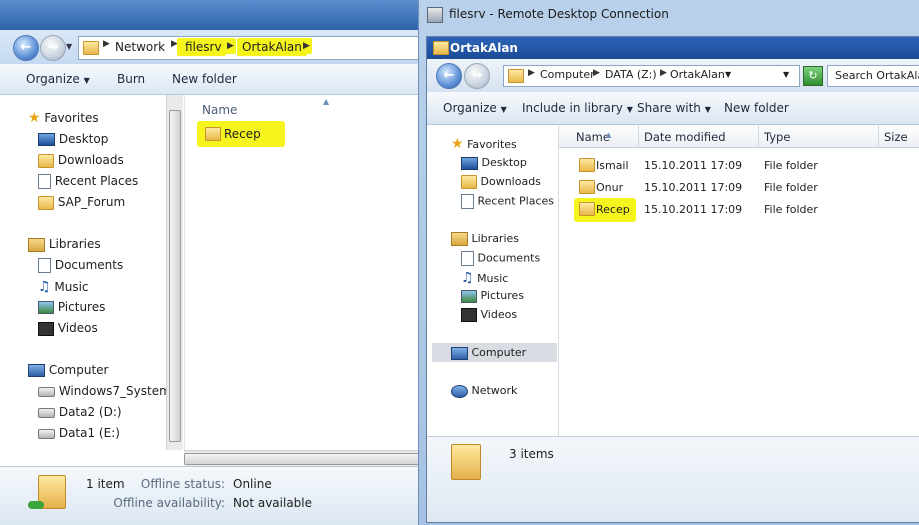 The width and height of the screenshot is (919, 525). What do you see at coordinates (492, 296) in the screenshot?
I see `remote-nav-pictures: Pictures` at bounding box center [492, 296].